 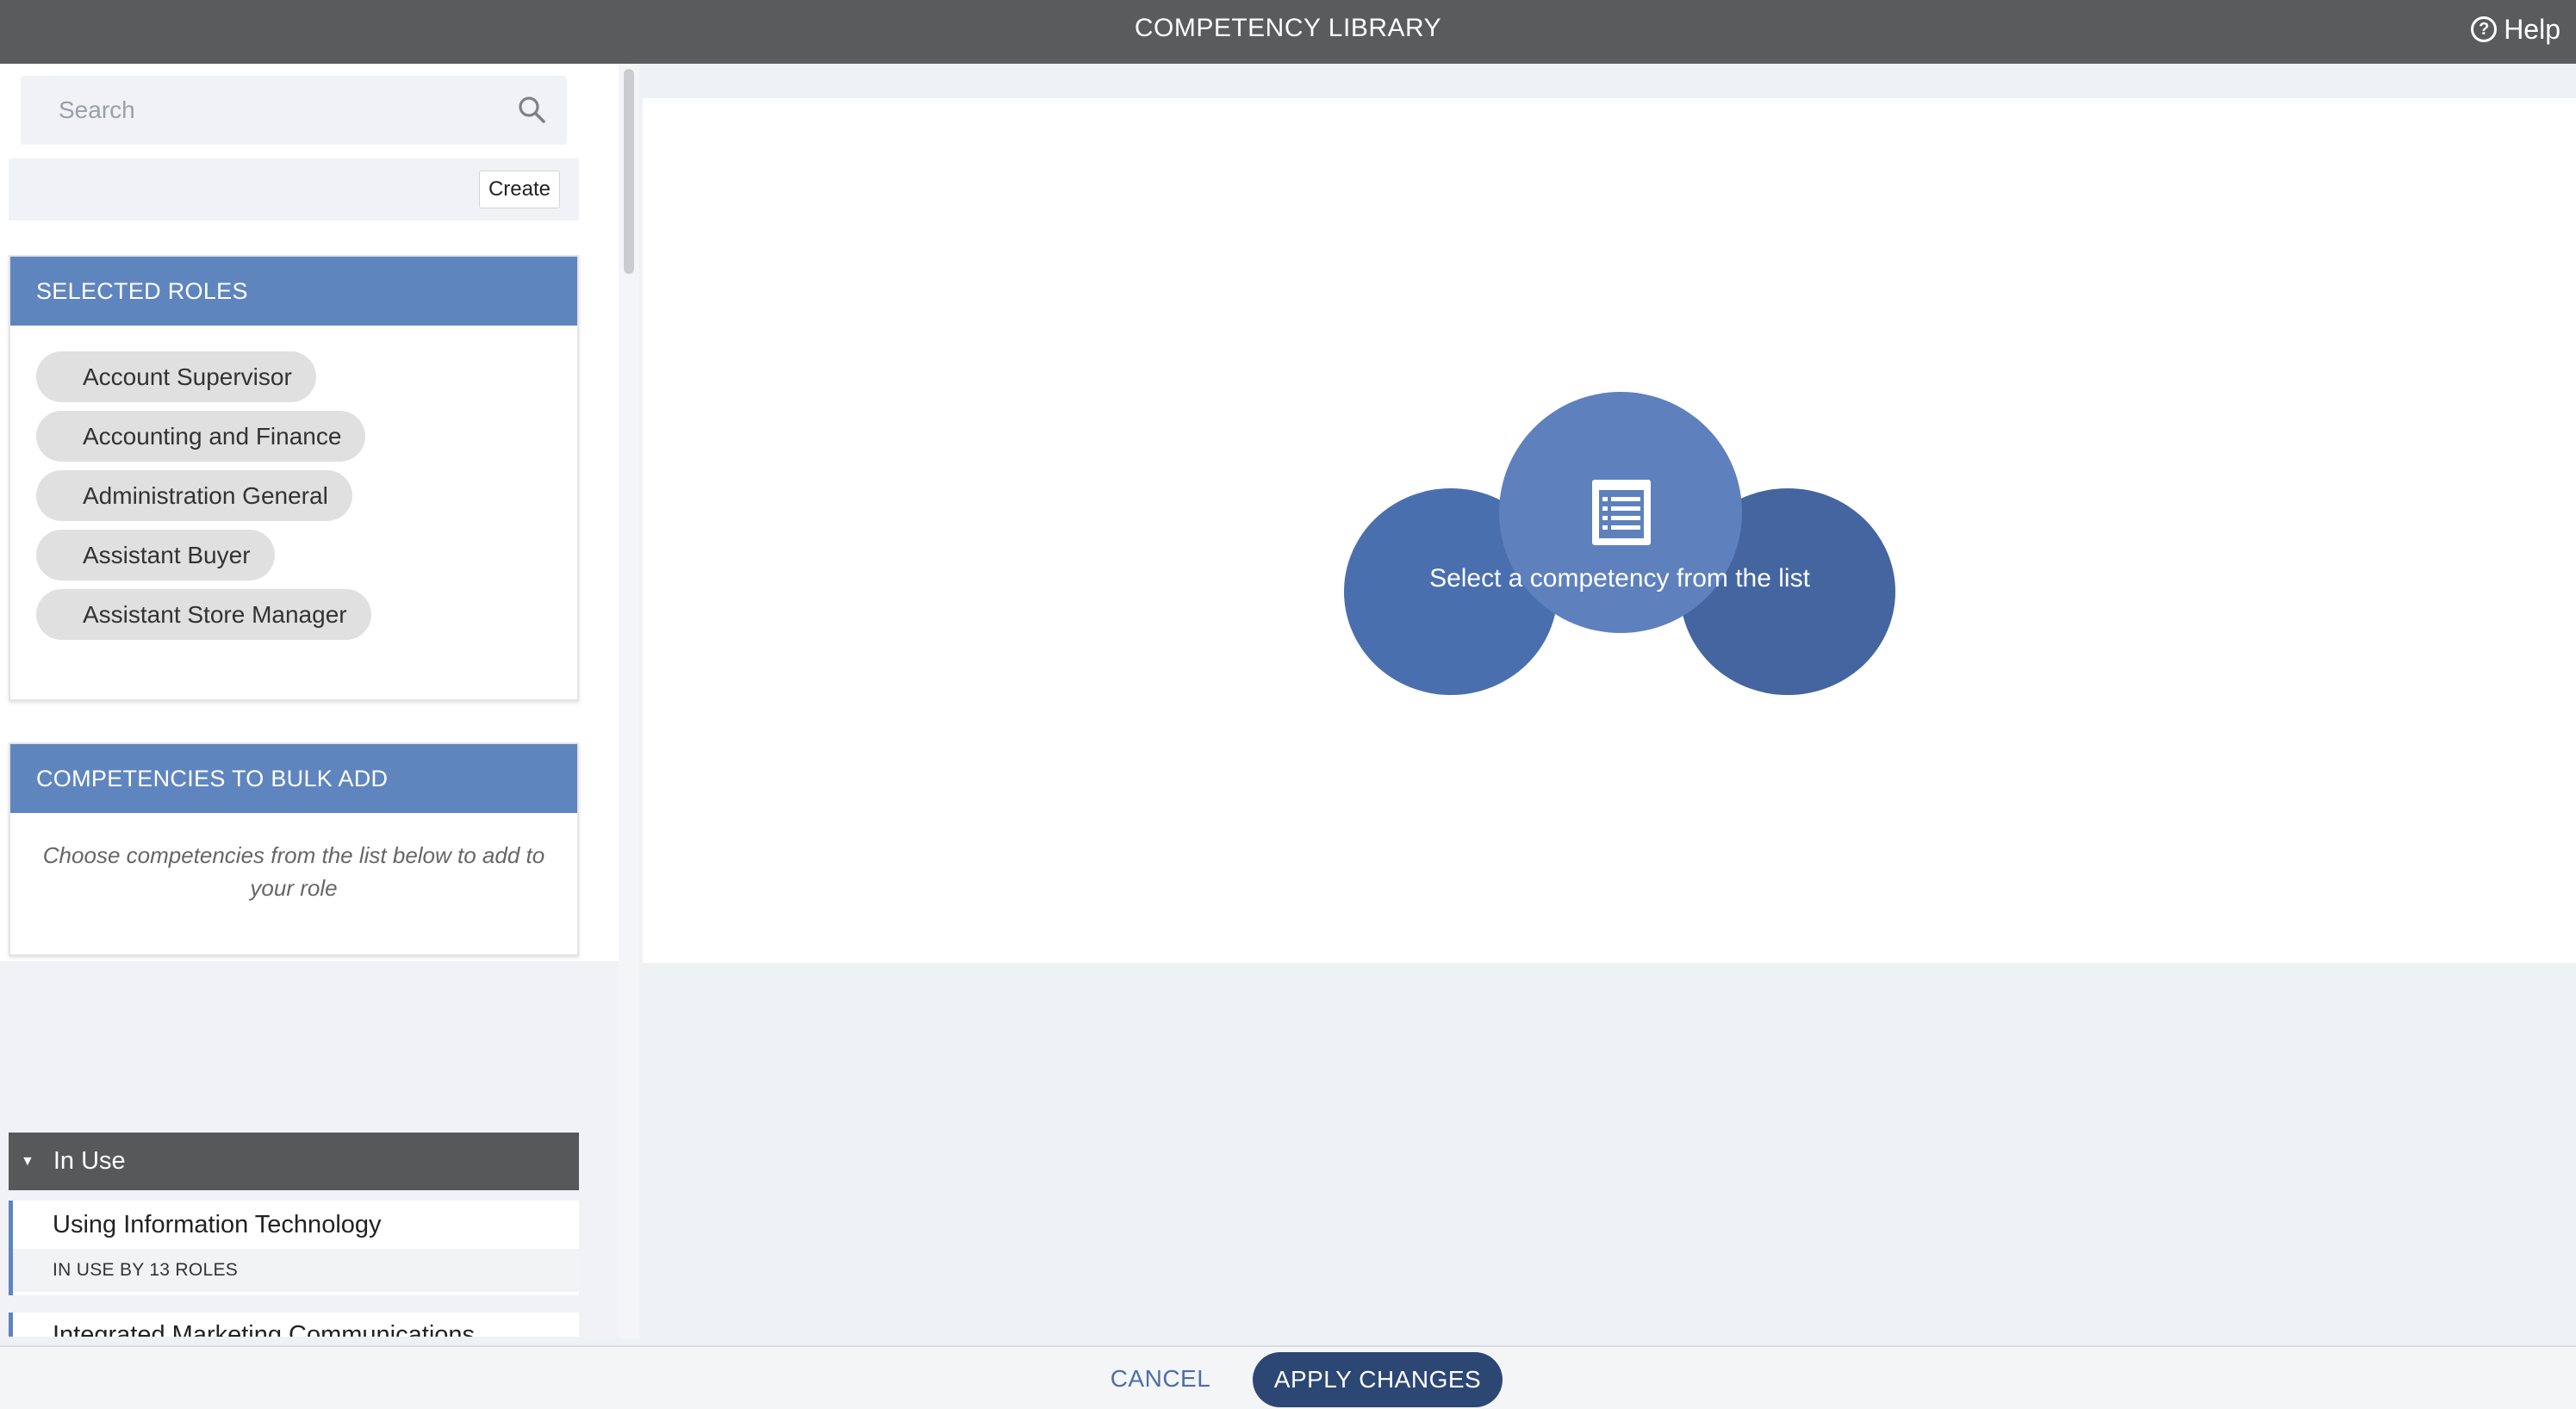 What do you see at coordinates (2485, 29) in the screenshot?
I see `question-circle-icon: ?` at bounding box center [2485, 29].